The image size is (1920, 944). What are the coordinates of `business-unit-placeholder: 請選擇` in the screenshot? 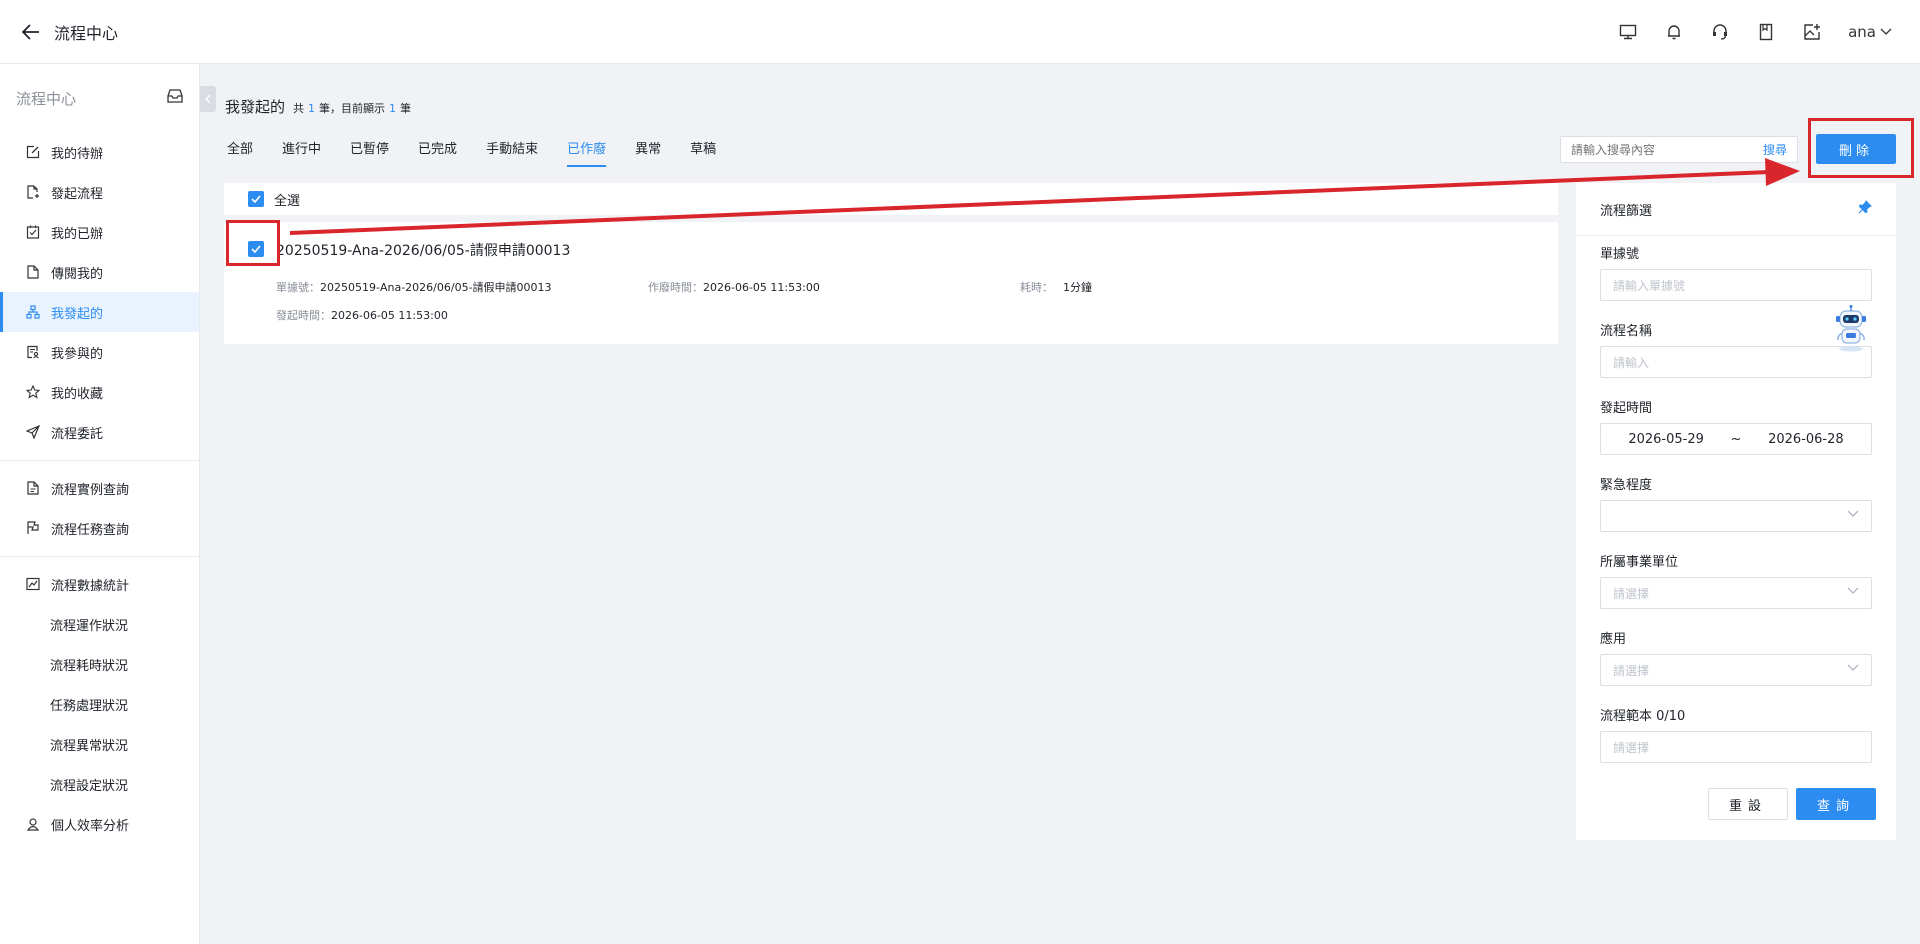 It's located at (1631, 593).